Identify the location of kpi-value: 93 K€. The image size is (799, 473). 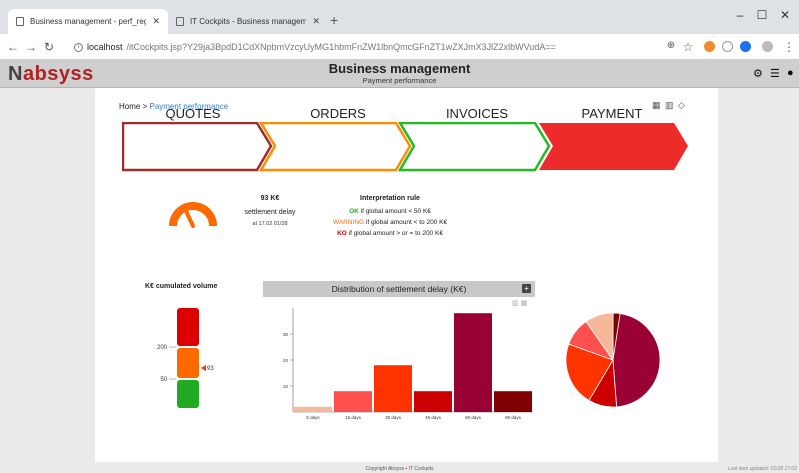
(270, 198).